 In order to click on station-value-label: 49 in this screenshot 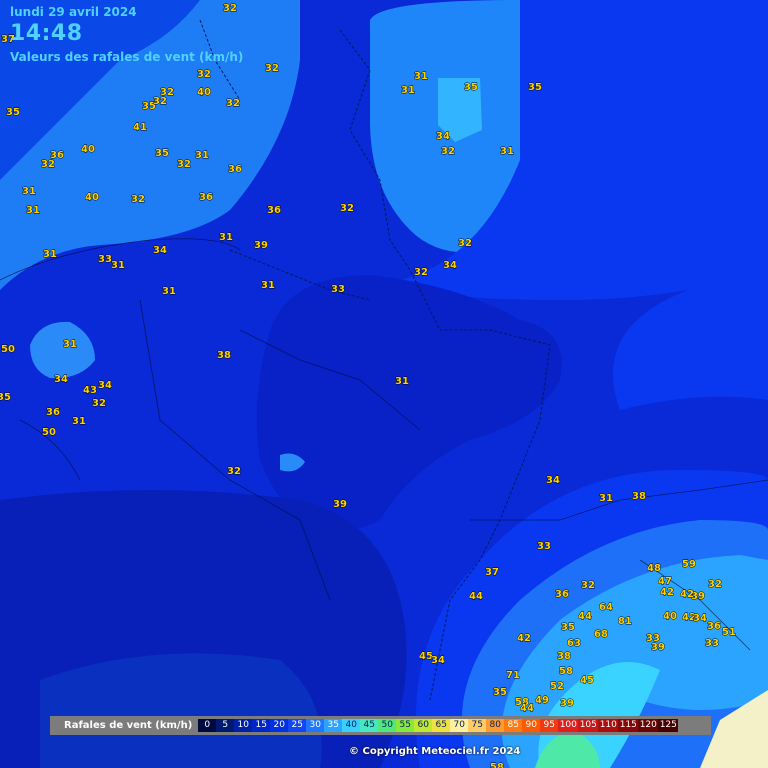, I will do `click(542, 700)`.